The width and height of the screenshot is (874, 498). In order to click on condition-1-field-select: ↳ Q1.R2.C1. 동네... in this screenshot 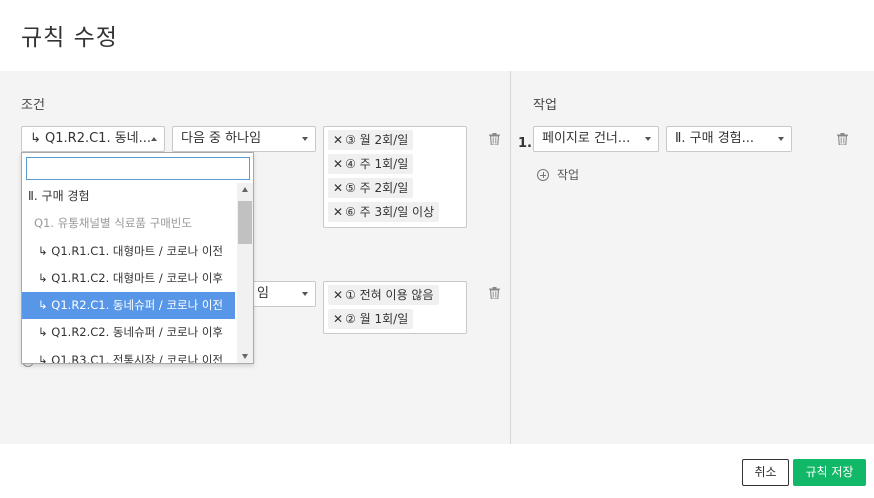, I will do `click(93, 139)`.